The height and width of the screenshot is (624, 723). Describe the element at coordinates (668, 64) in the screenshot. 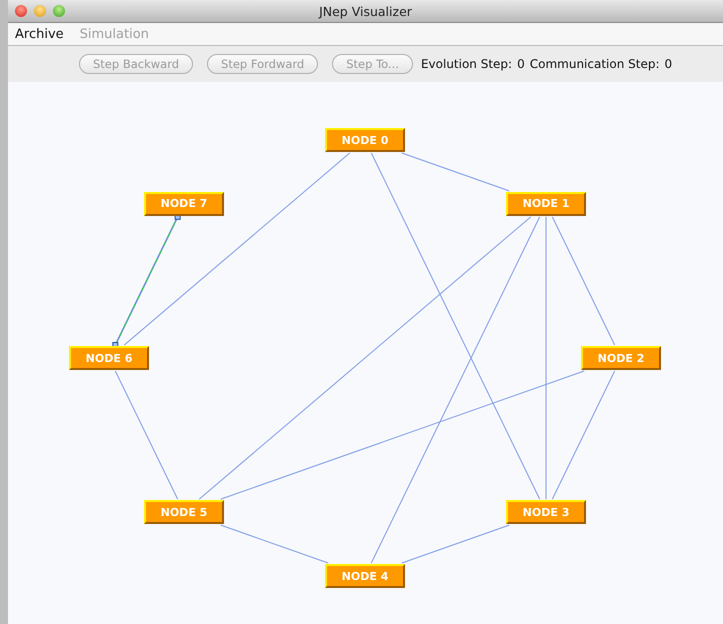

I see `communication-value: 0` at that location.